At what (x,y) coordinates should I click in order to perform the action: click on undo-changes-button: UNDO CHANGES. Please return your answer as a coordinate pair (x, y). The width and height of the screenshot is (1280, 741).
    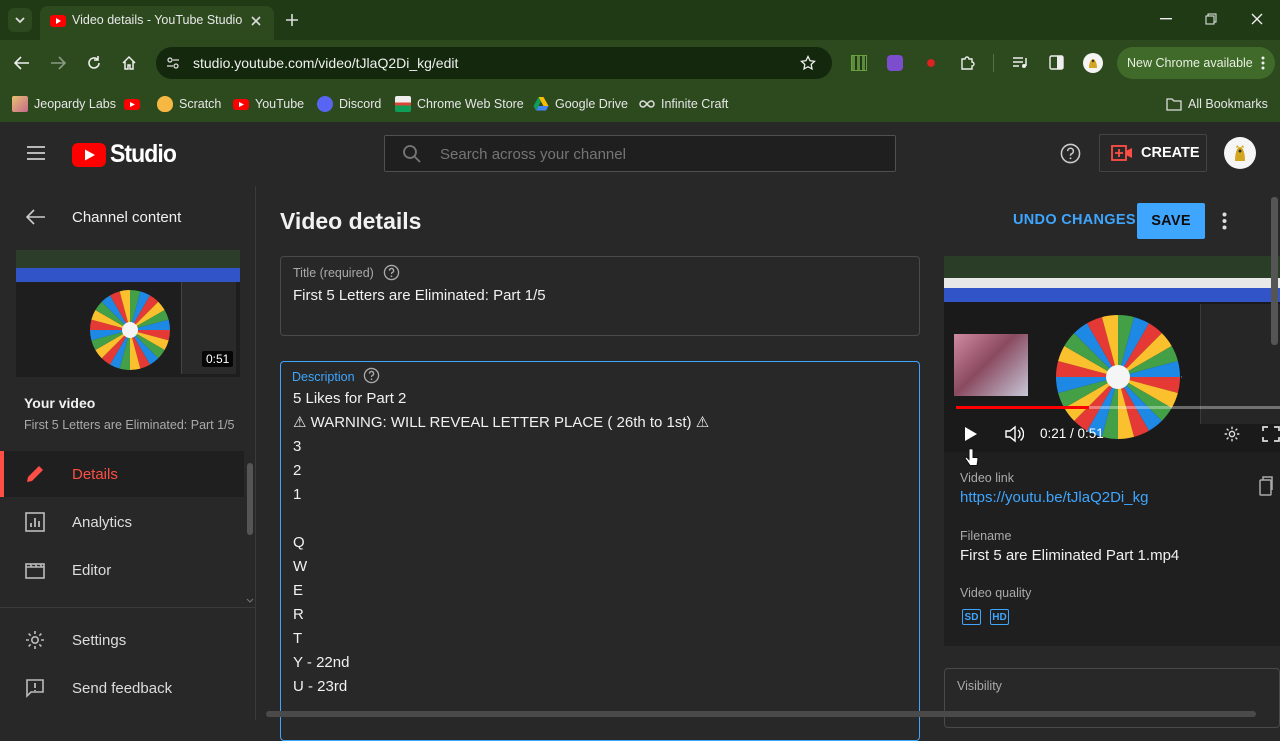
    Looking at the image, I should click on (1074, 220).